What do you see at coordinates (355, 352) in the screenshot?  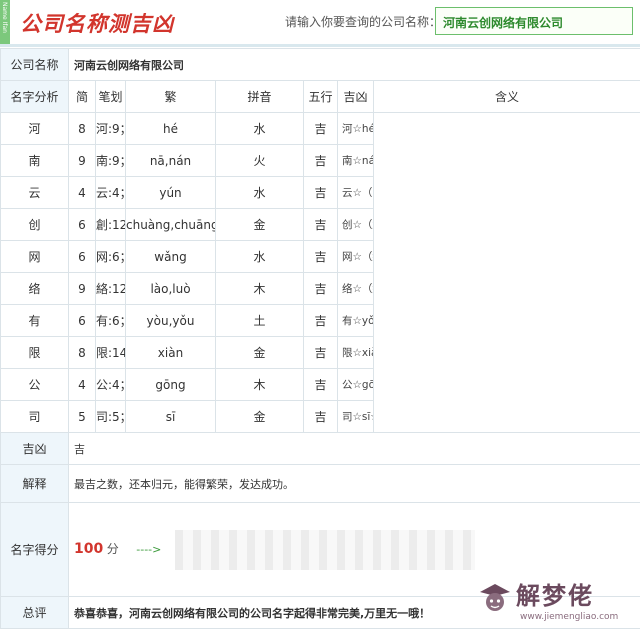 I see `meaning-cell: 限☆xiàn☆指定的范围：期限。界限。权限。局` at bounding box center [355, 352].